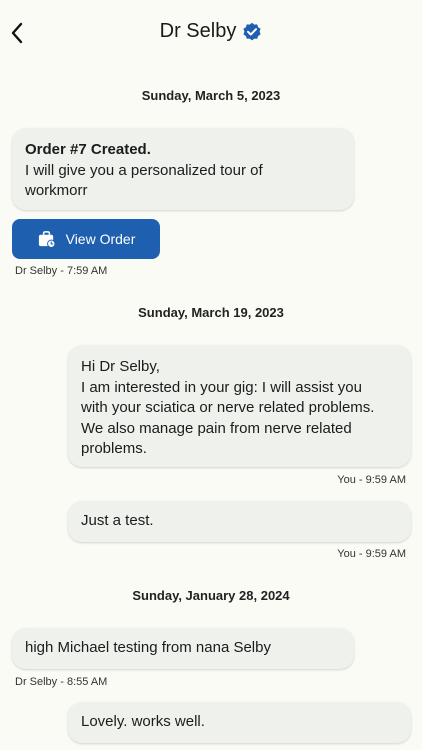  I want to click on date-separator: Sunday, March 19, 2023, so click(211, 312).